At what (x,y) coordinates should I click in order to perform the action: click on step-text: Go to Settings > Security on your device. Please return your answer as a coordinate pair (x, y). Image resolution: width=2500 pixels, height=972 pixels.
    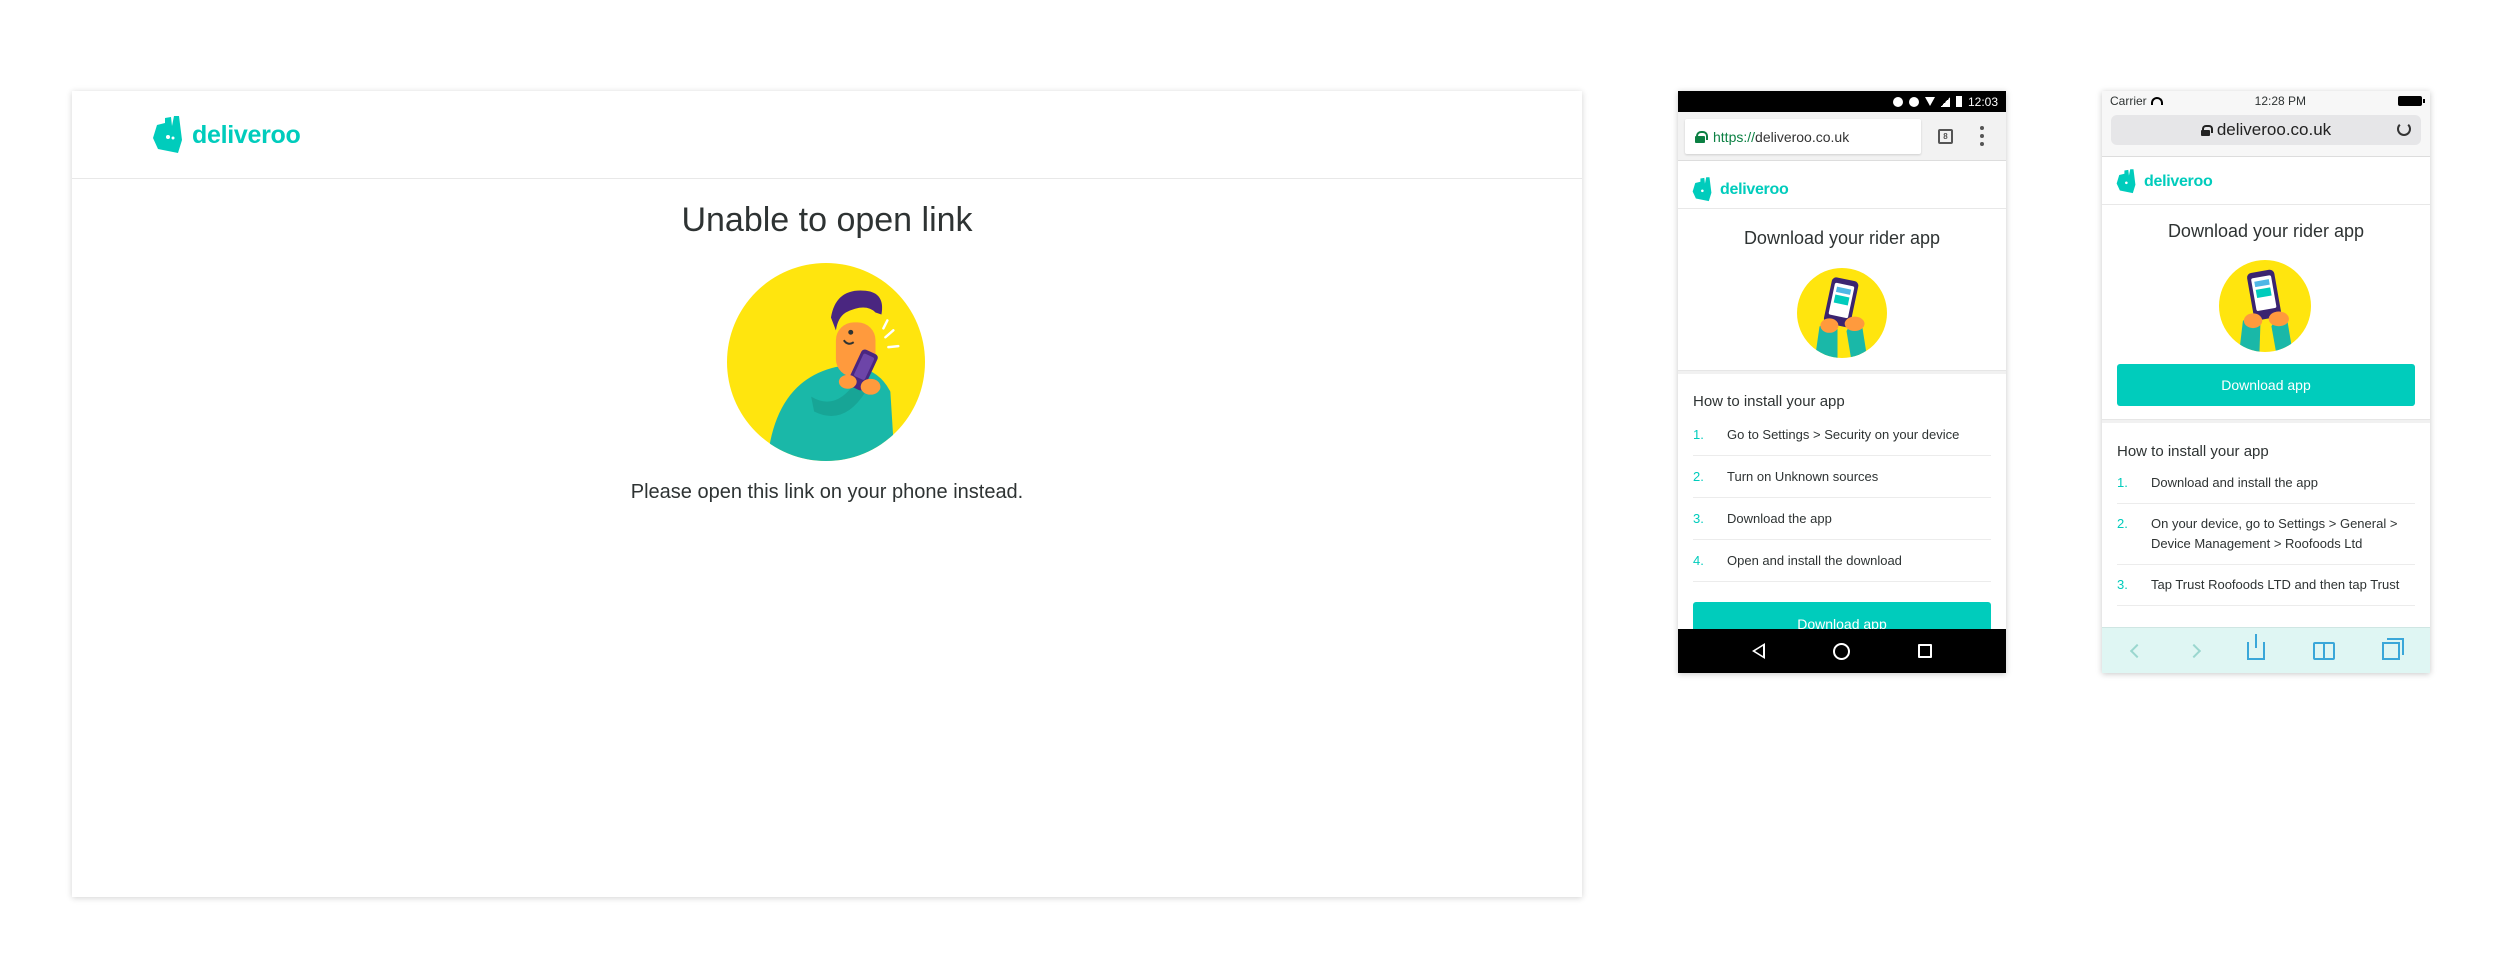
    Looking at the image, I should click on (1843, 434).